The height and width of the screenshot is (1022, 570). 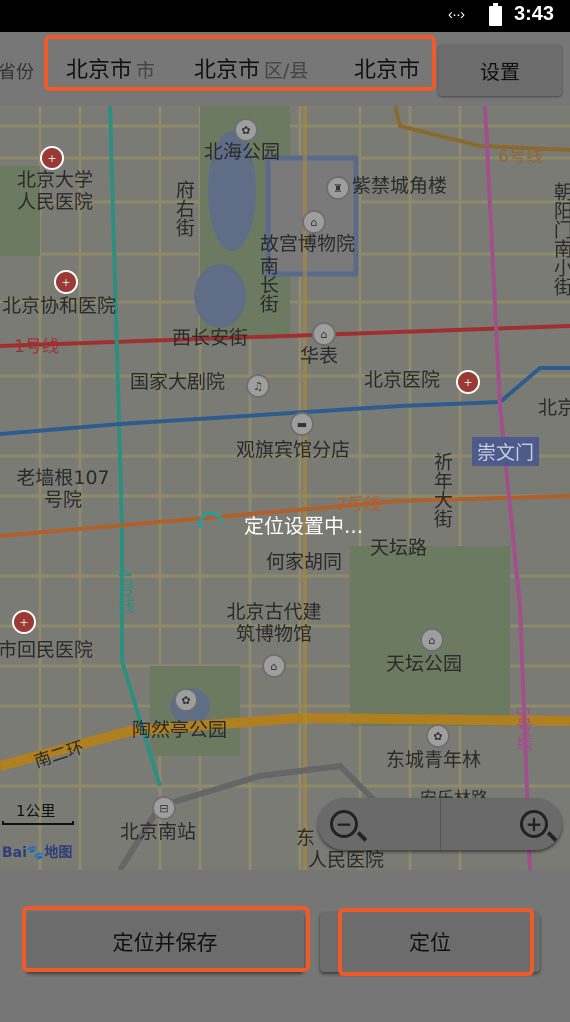 I want to click on zoom-in-button: +, so click(x=501, y=824).